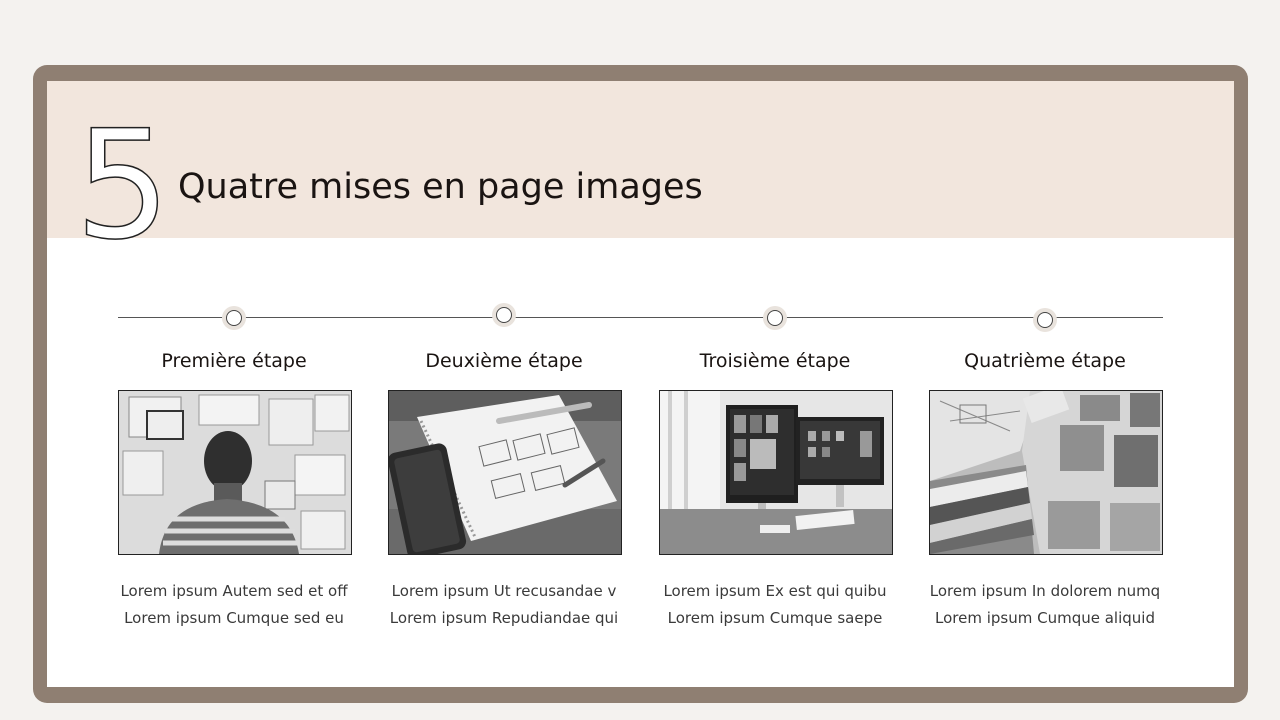 This screenshot has width=1280, height=720. Describe the element at coordinates (122, 186) in the screenshot. I see `slide-number: 5` at that location.